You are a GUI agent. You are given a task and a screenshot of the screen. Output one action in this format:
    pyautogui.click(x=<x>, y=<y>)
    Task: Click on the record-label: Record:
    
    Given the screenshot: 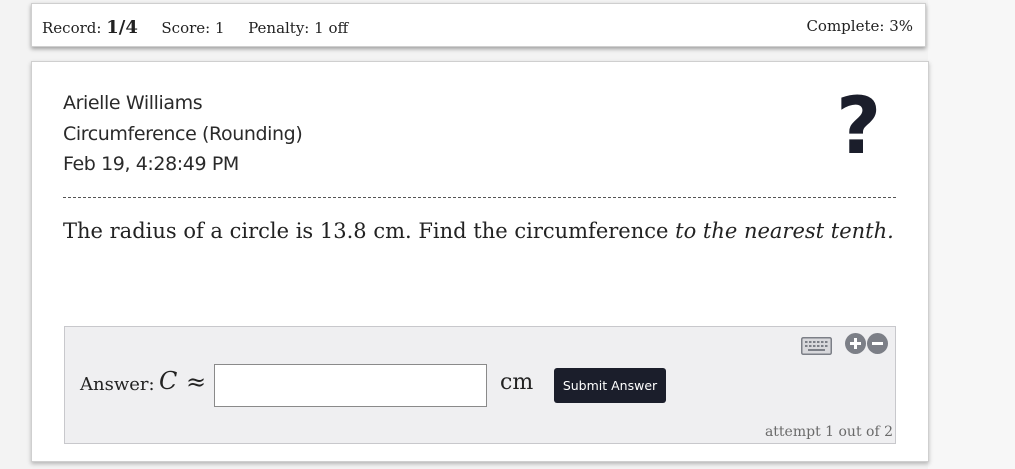 What is the action you would take?
    pyautogui.click(x=72, y=28)
    